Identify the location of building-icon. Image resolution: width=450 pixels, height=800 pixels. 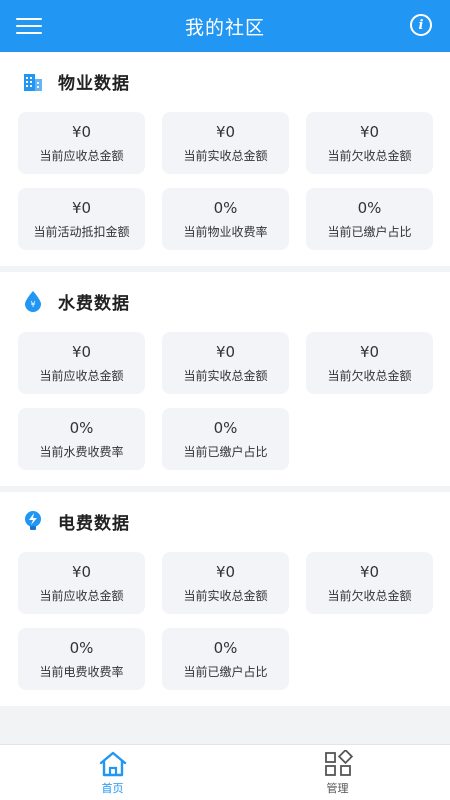
(33, 82).